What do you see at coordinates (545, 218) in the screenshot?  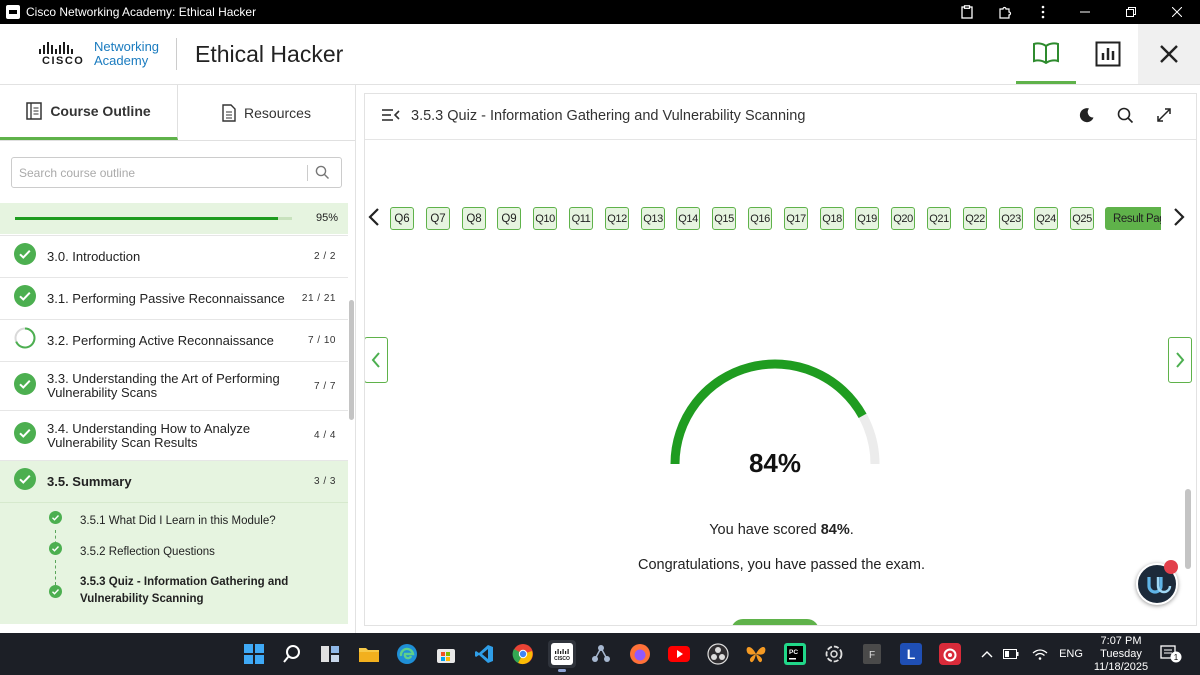 I see `question-tab-q10: Q10` at bounding box center [545, 218].